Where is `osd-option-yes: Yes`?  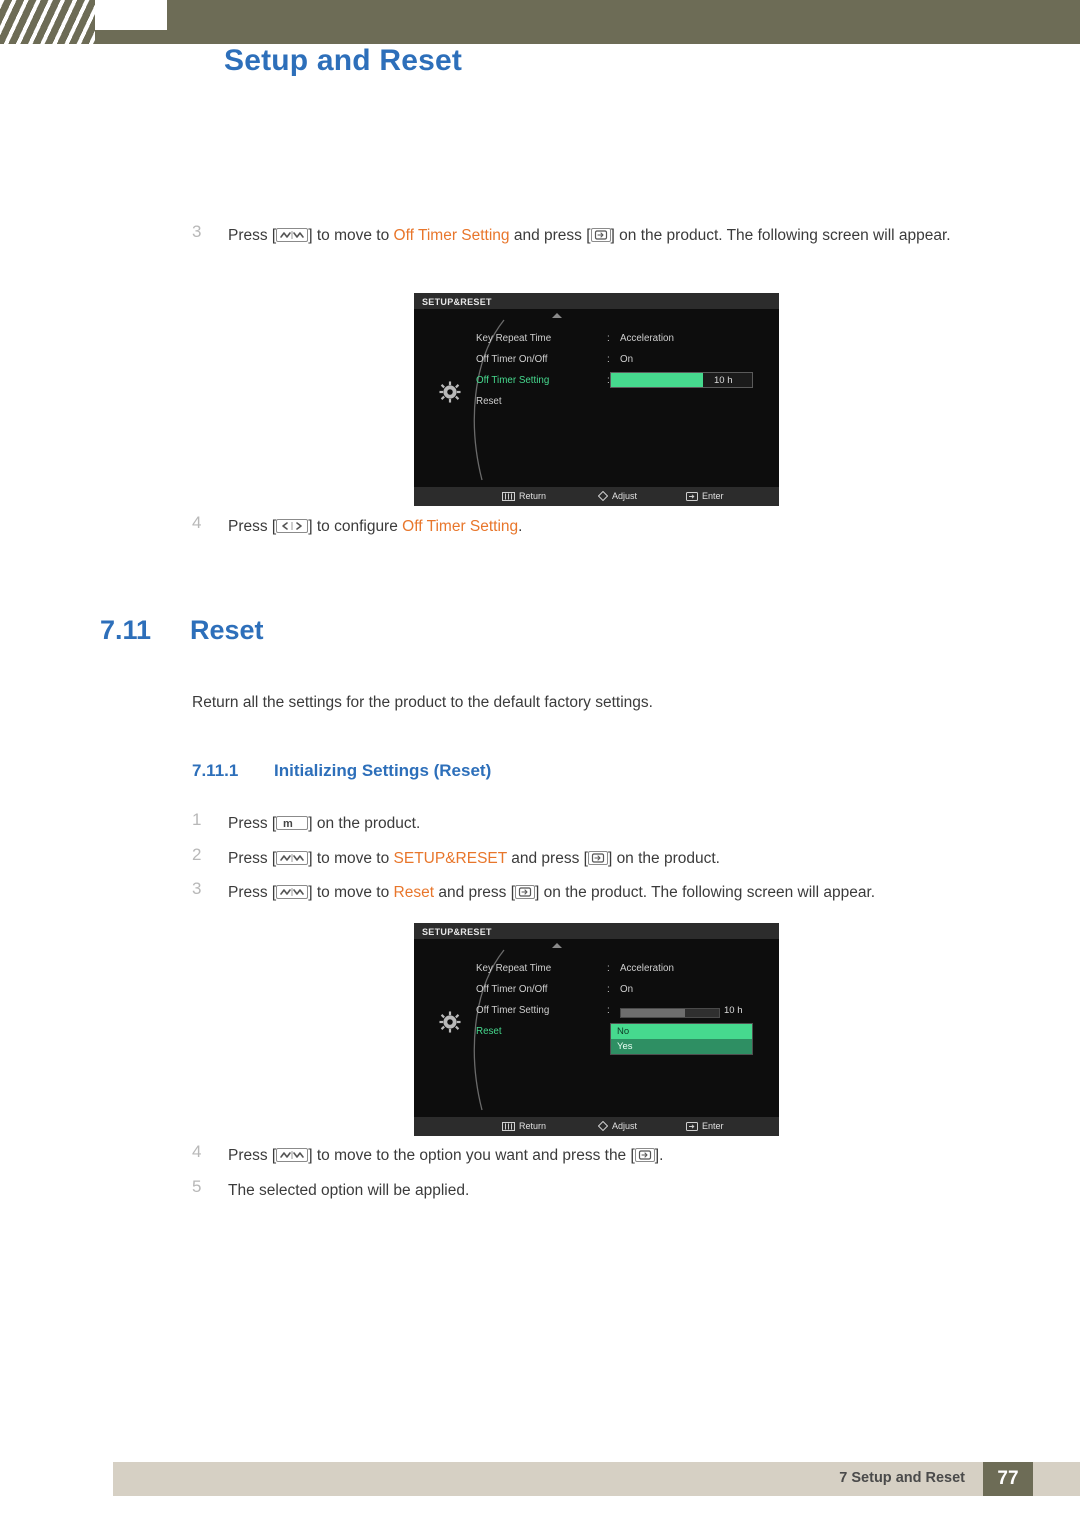
osd-option-yes: Yes is located at coordinates (681, 1046).